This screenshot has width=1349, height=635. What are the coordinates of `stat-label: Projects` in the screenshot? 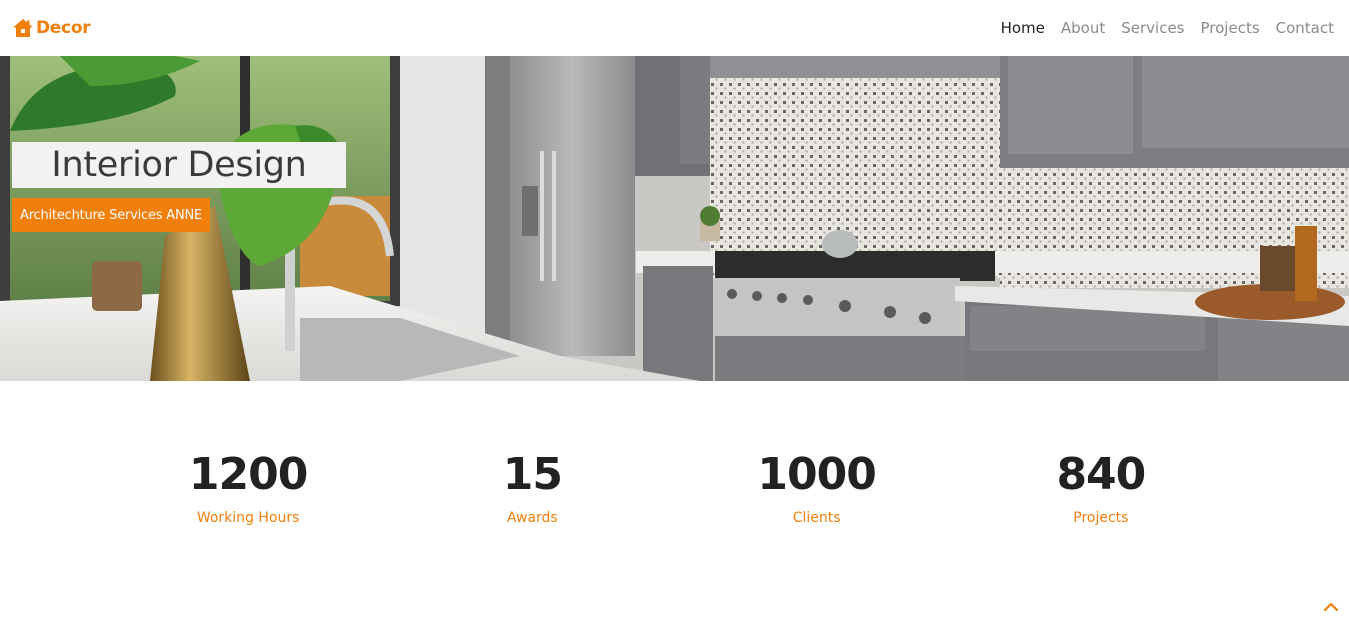 It's located at (1101, 518).